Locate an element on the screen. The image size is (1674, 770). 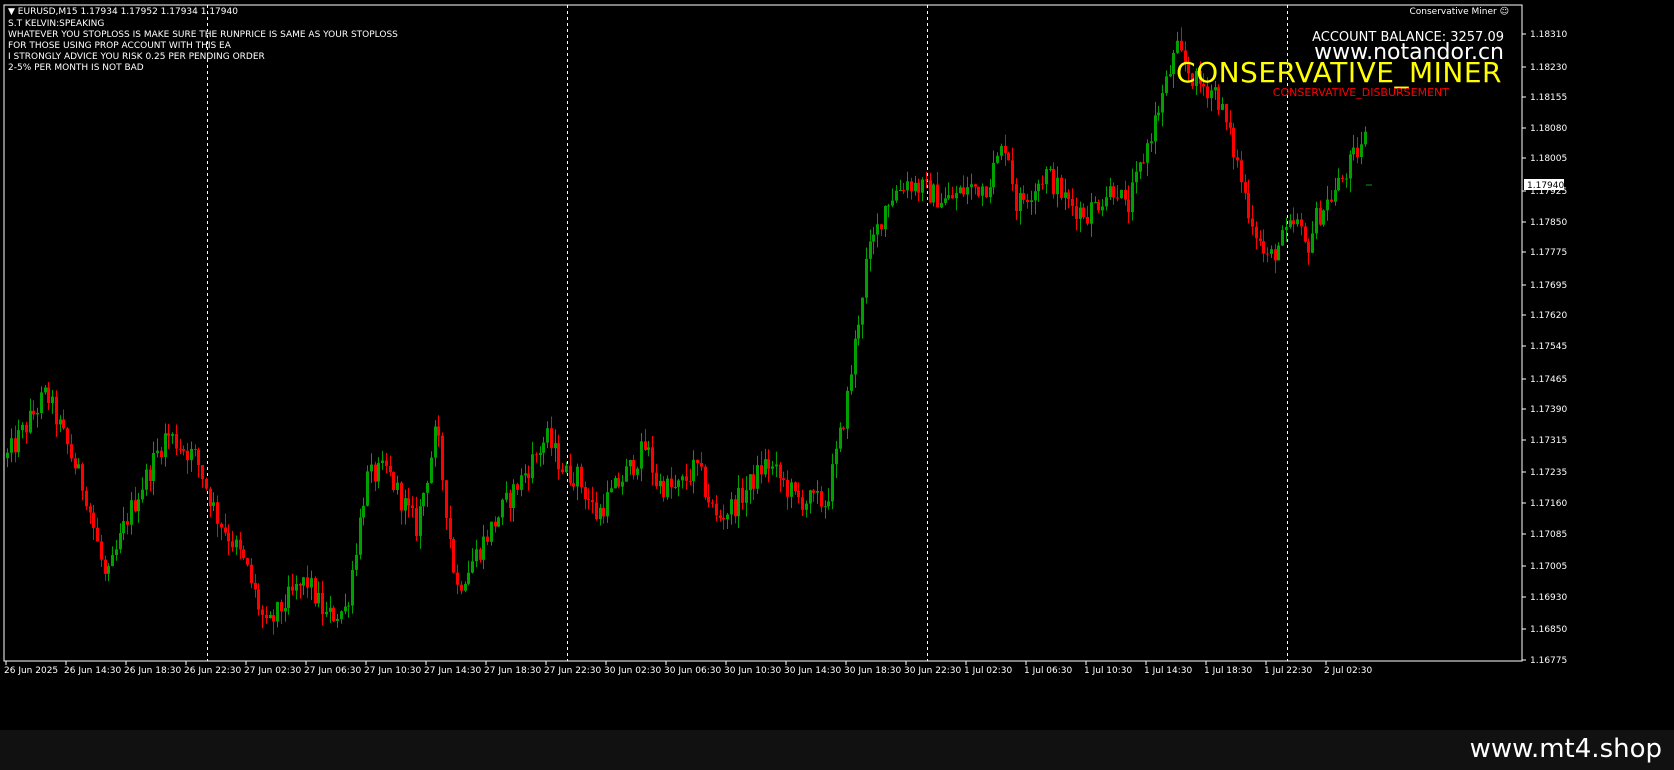
time-tick-label: 1 Jul 06:30 is located at coordinates (1048, 671).